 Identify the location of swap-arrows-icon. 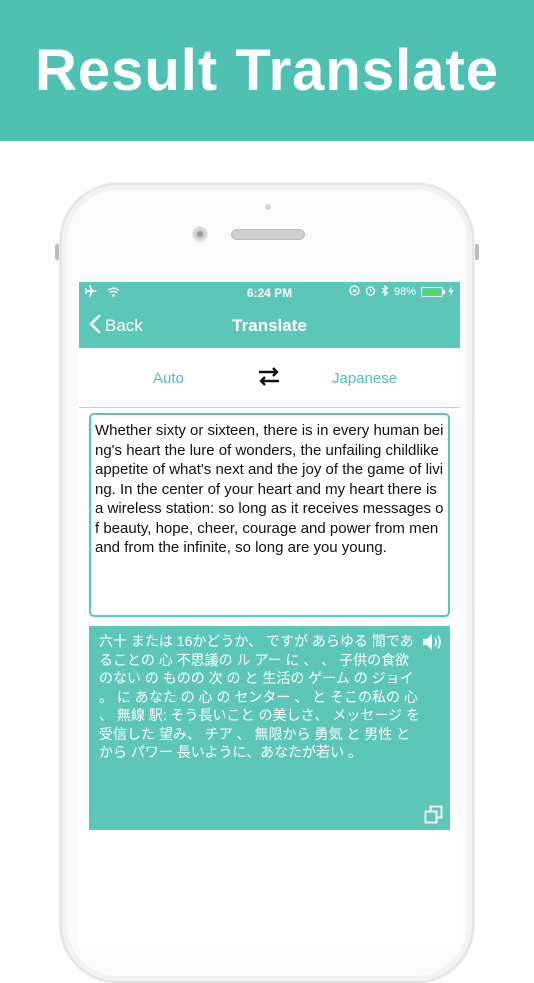
(269, 377).